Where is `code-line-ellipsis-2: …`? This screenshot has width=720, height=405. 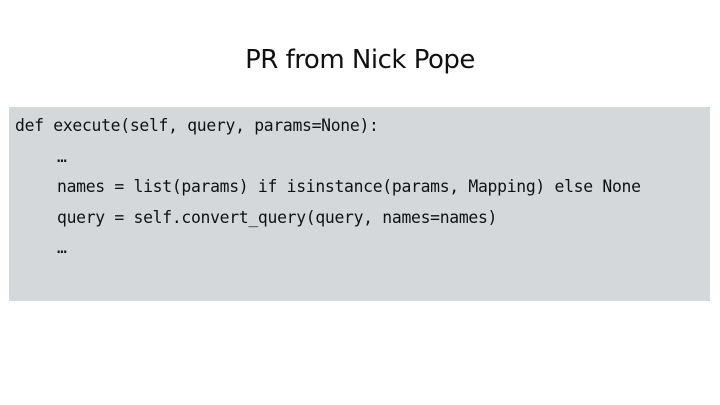 code-line-ellipsis-2: … is located at coordinates (62, 247).